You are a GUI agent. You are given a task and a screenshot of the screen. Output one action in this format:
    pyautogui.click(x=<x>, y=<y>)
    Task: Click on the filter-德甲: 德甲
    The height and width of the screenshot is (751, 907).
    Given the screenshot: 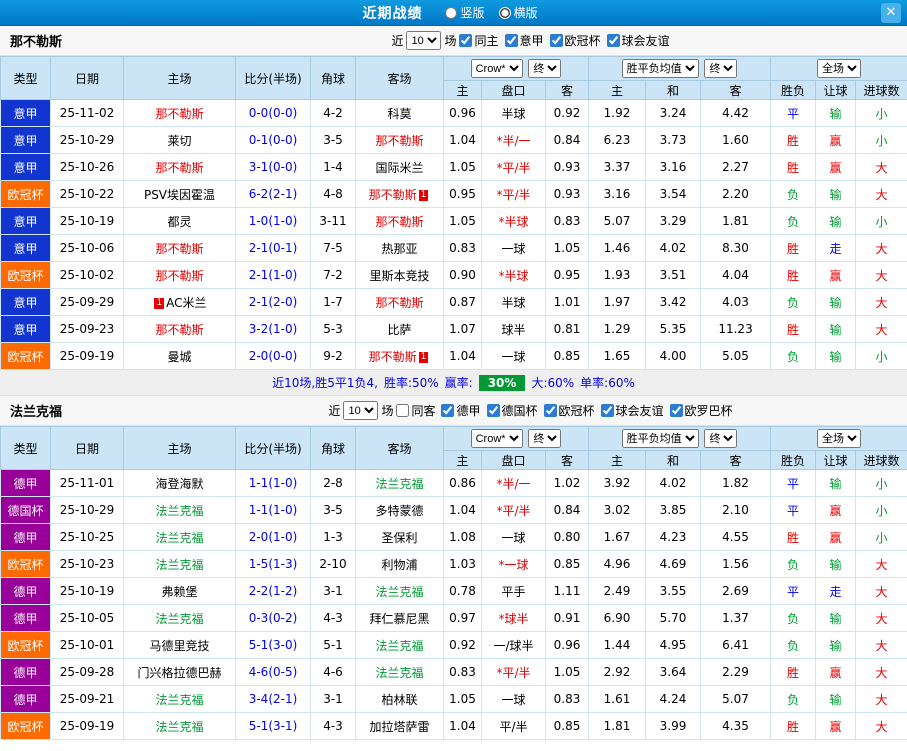 What is the action you would take?
    pyautogui.click(x=461, y=410)
    